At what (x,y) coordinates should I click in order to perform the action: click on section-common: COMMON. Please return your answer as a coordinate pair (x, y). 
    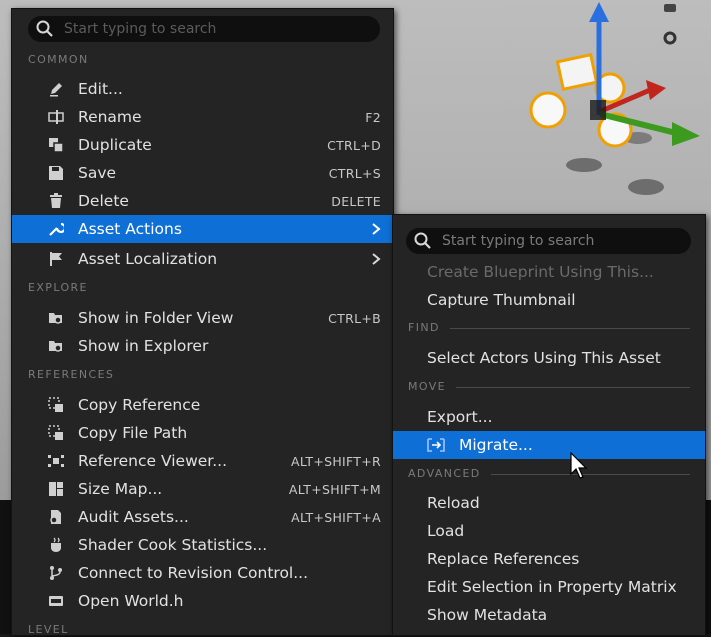
    Looking at the image, I should click on (58, 59).